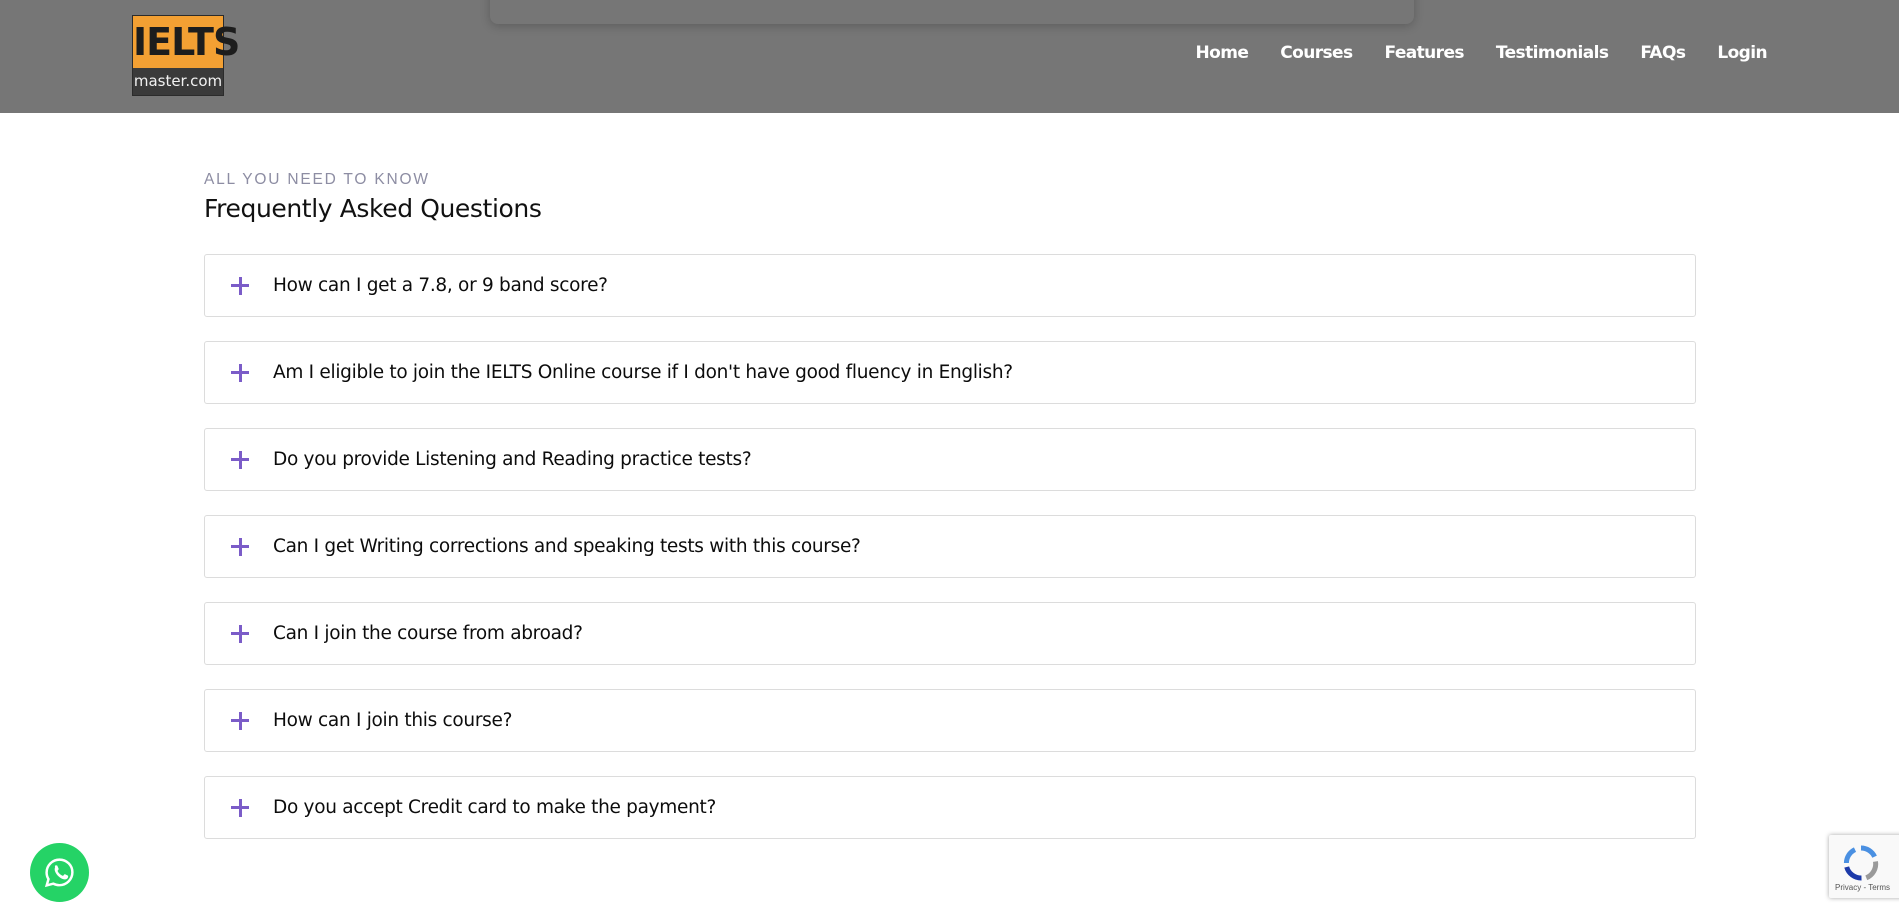  Describe the element at coordinates (1861, 863) in the screenshot. I see `recaptcha-icon` at that location.